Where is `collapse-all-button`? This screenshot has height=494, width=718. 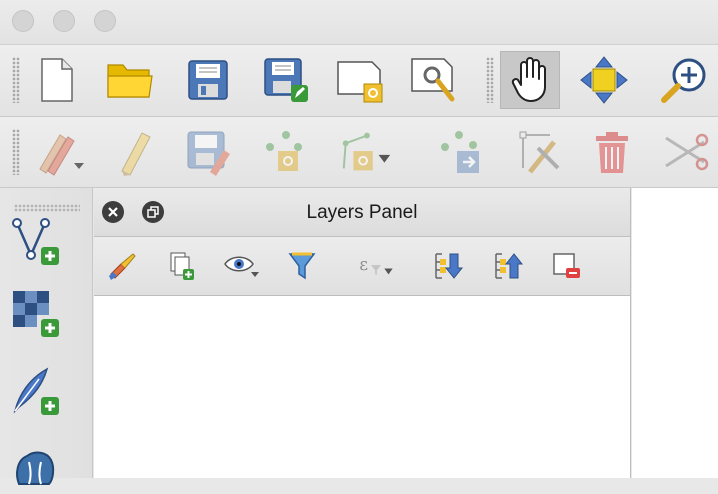 collapse-all-button is located at coordinates (508, 266).